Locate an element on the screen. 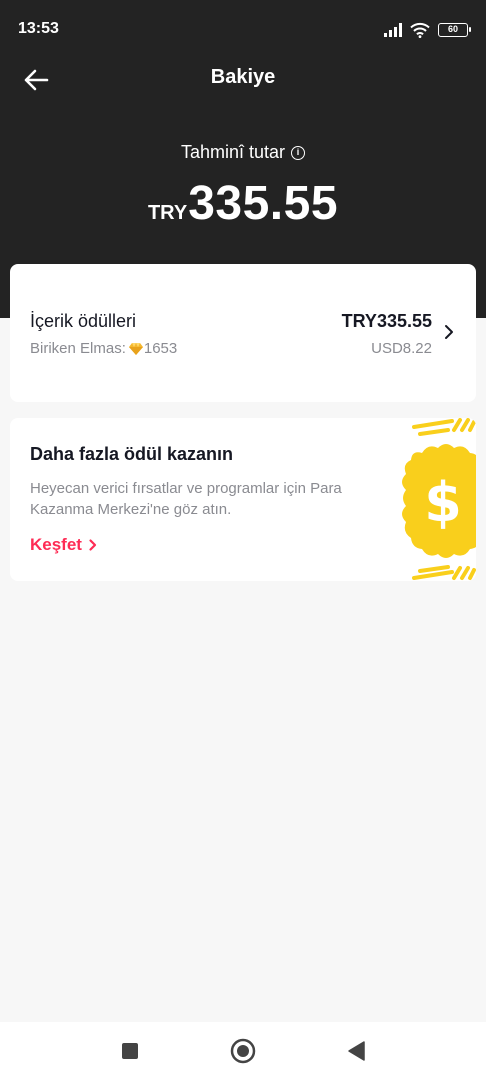 The width and height of the screenshot is (486, 1080). diamonds-label: Biriken Elmas: is located at coordinates (78, 348).